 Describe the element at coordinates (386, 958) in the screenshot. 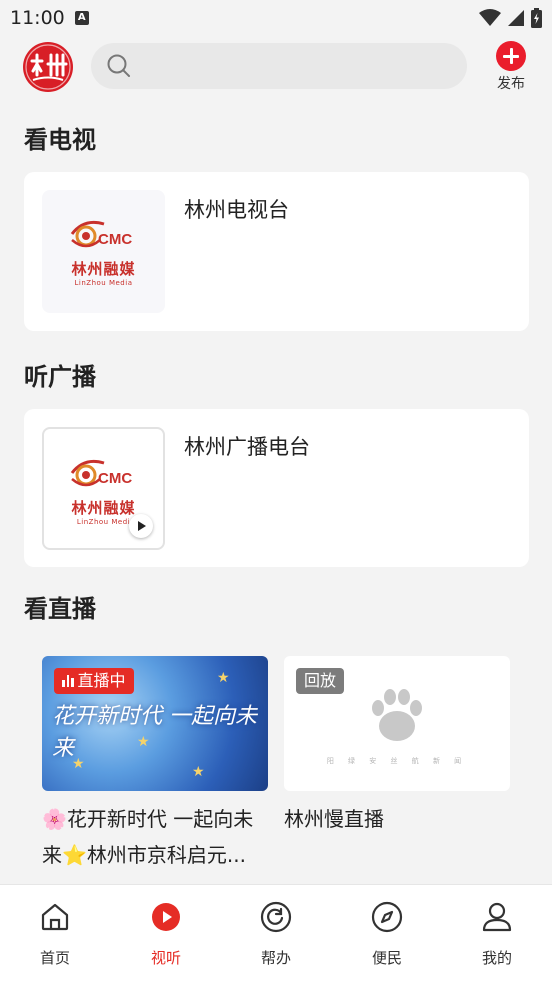

I see `tab-label: 便民` at that location.